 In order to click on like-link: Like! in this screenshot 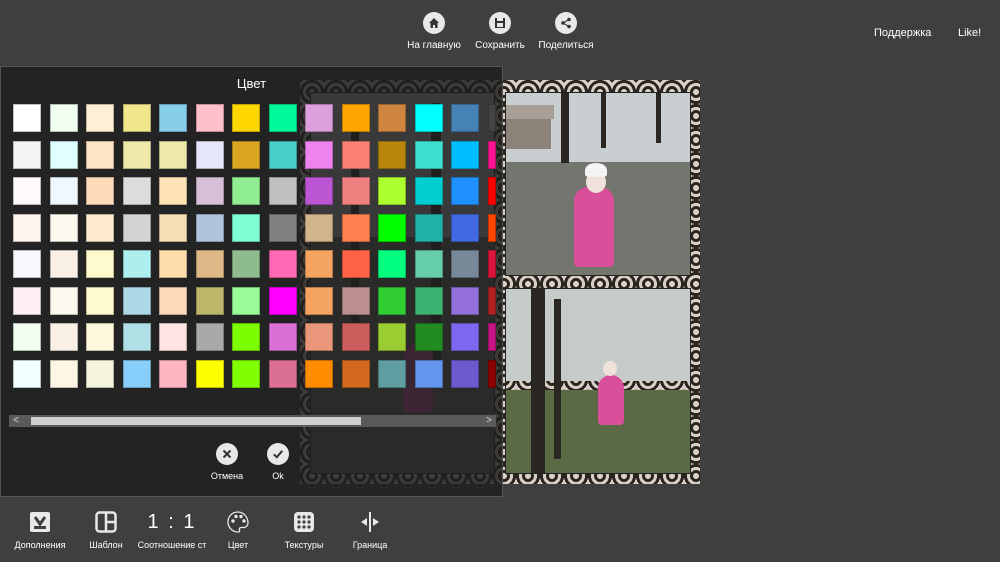, I will do `click(969, 33)`.